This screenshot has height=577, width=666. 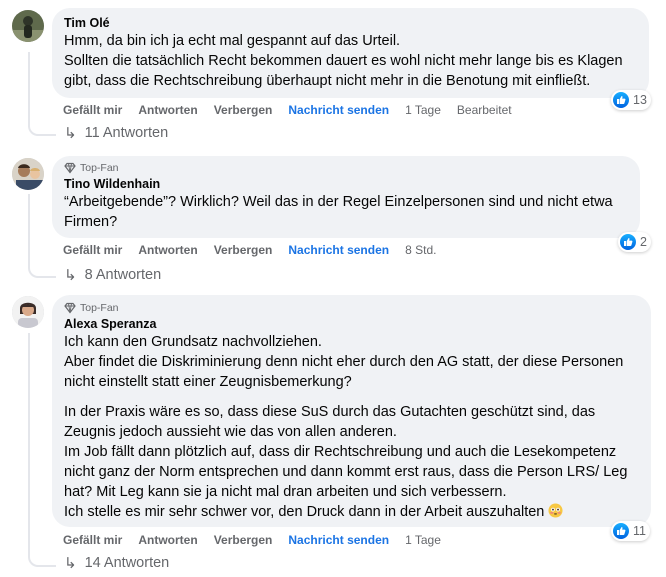 I want to click on replies-count: 8 Antworten, so click(x=123, y=275).